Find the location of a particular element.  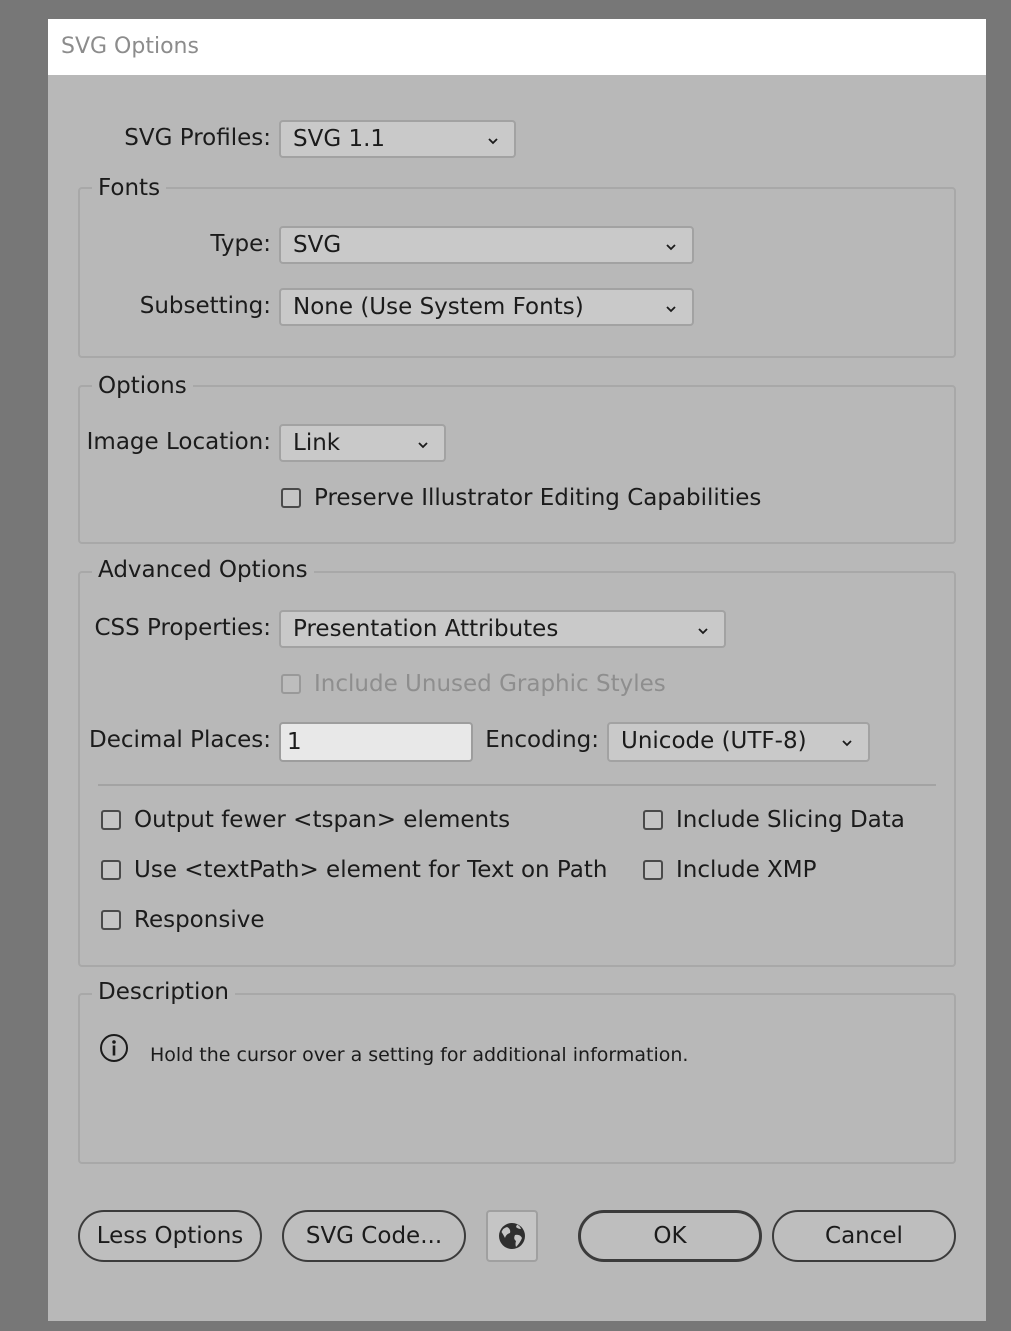

title-bar: SVG Options is located at coordinates (517, 47).